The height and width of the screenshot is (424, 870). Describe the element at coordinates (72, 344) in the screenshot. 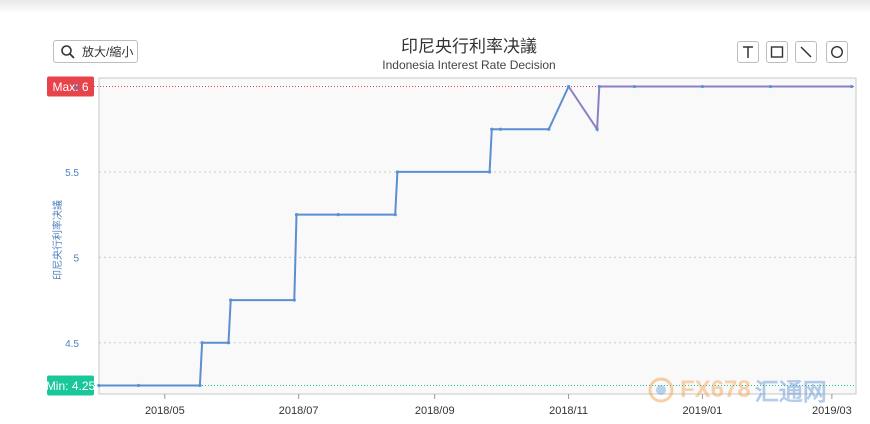

I see `y-tick-label: 4.5` at that location.